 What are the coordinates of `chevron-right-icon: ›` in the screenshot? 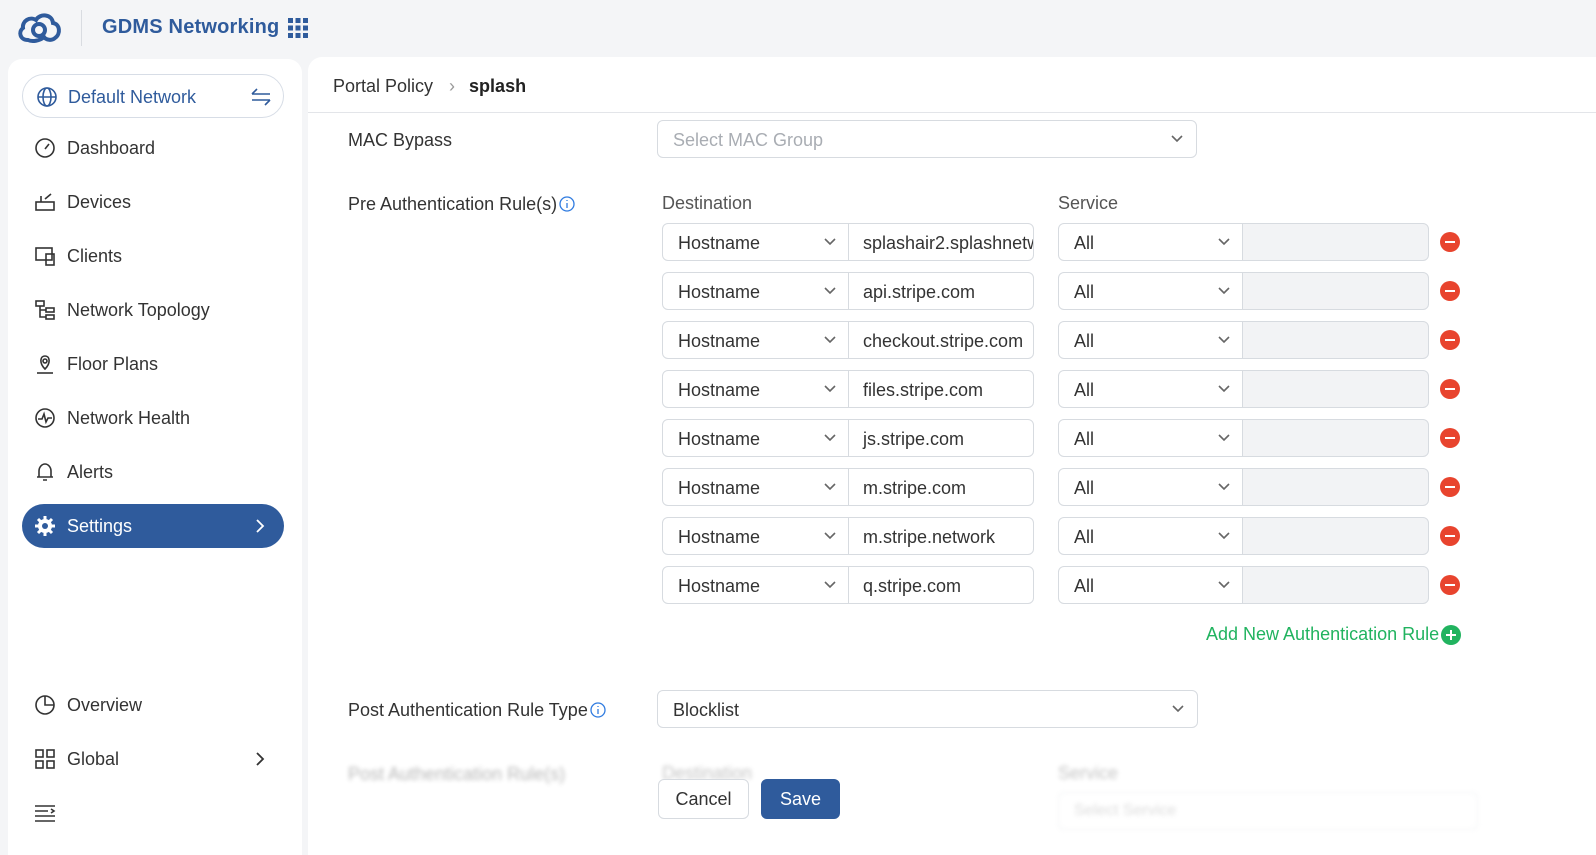 It's located at (452, 86).